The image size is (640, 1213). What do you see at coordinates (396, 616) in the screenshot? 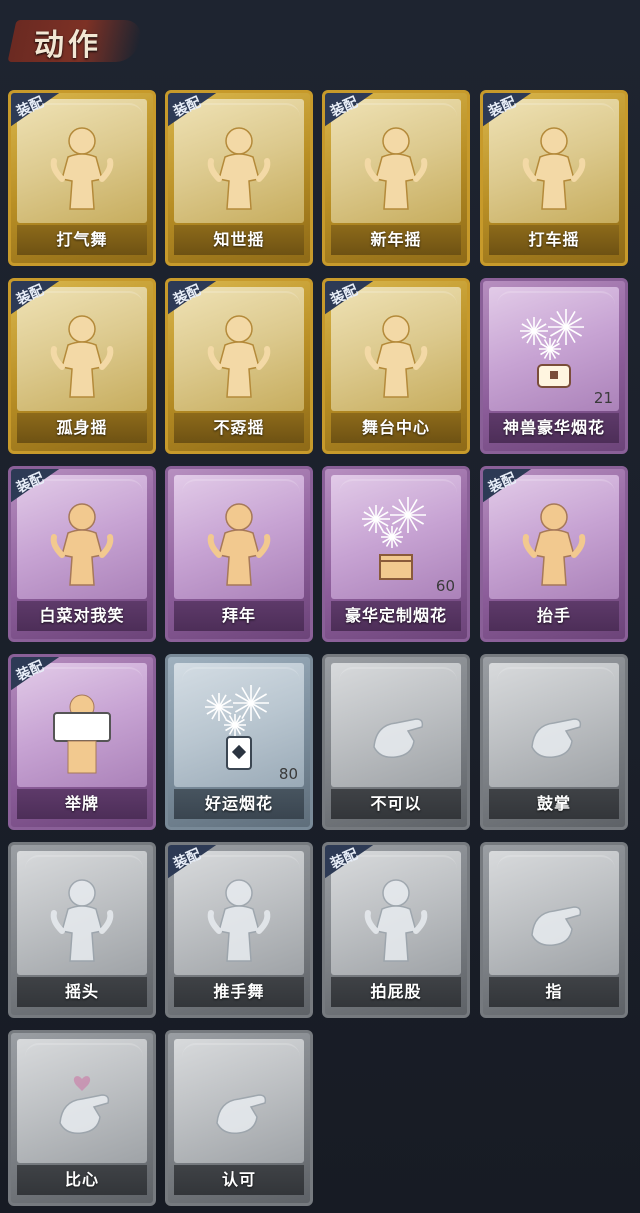
I see `emote-name: 豪华定制烟花` at bounding box center [396, 616].